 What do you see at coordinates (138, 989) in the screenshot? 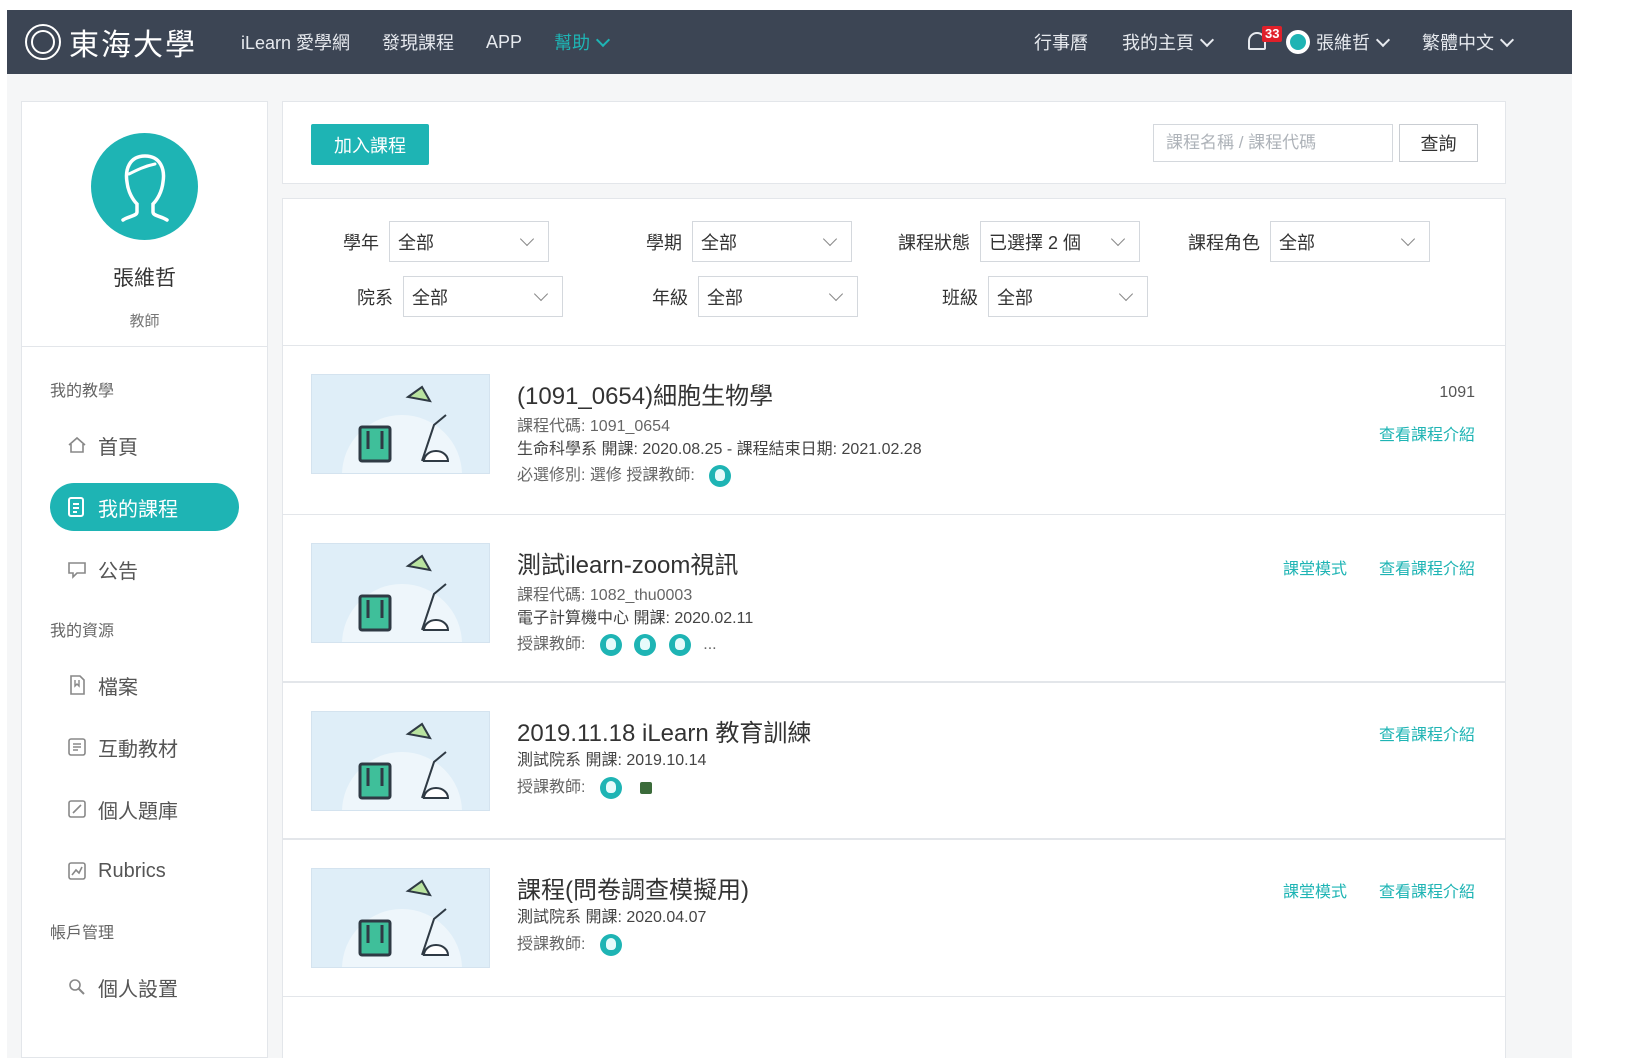
I see `sidebar-item-label: 個人設置` at bounding box center [138, 989].